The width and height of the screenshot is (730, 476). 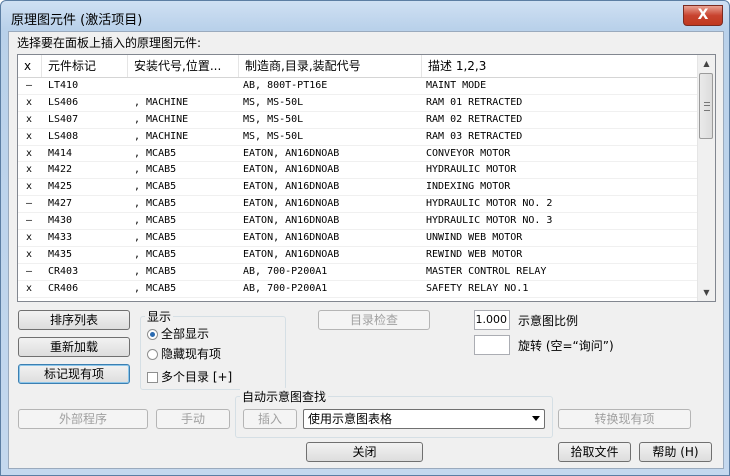 I want to click on lookup-select: 使用示意图表格, so click(x=424, y=419).